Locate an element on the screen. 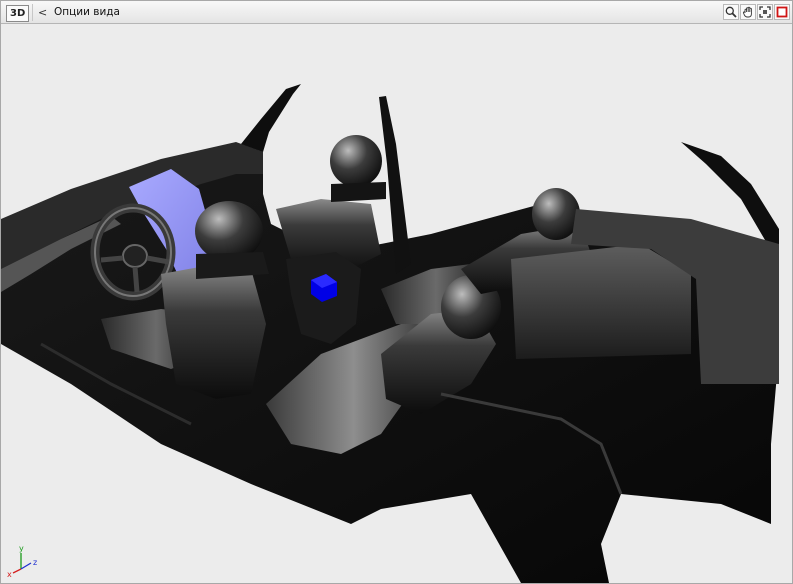 This screenshot has width=793, height=584. x-axis-label: x is located at coordinates (9, 574).